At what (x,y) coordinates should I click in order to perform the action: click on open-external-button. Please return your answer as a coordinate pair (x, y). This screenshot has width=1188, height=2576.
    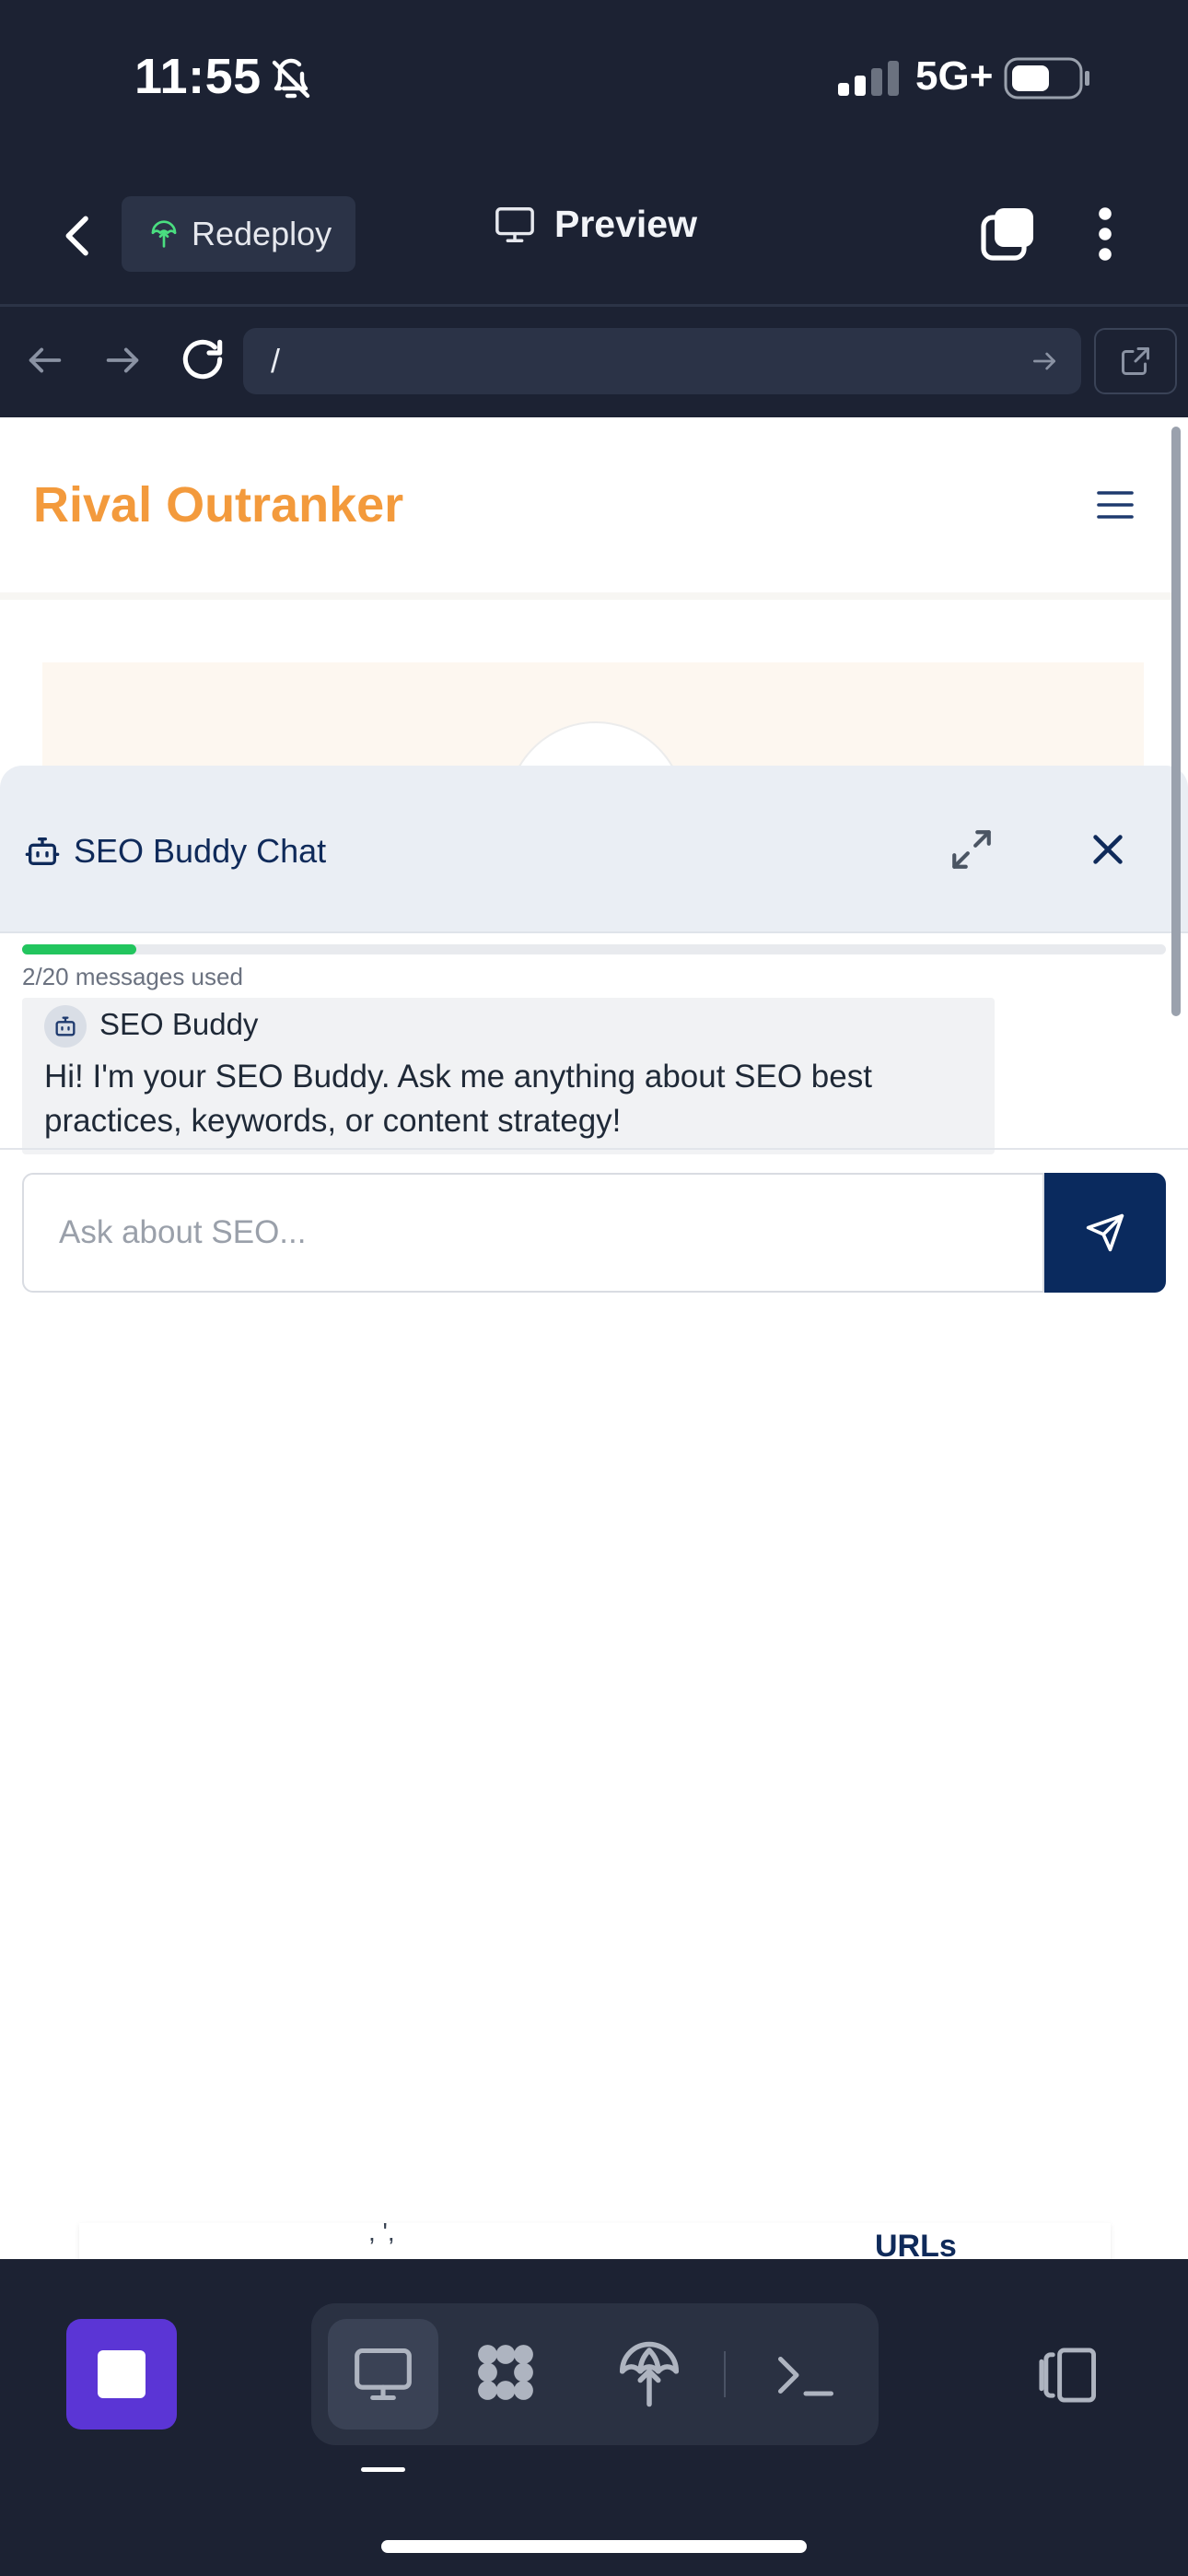
    Looking at the image, I should click on (1135, 361).